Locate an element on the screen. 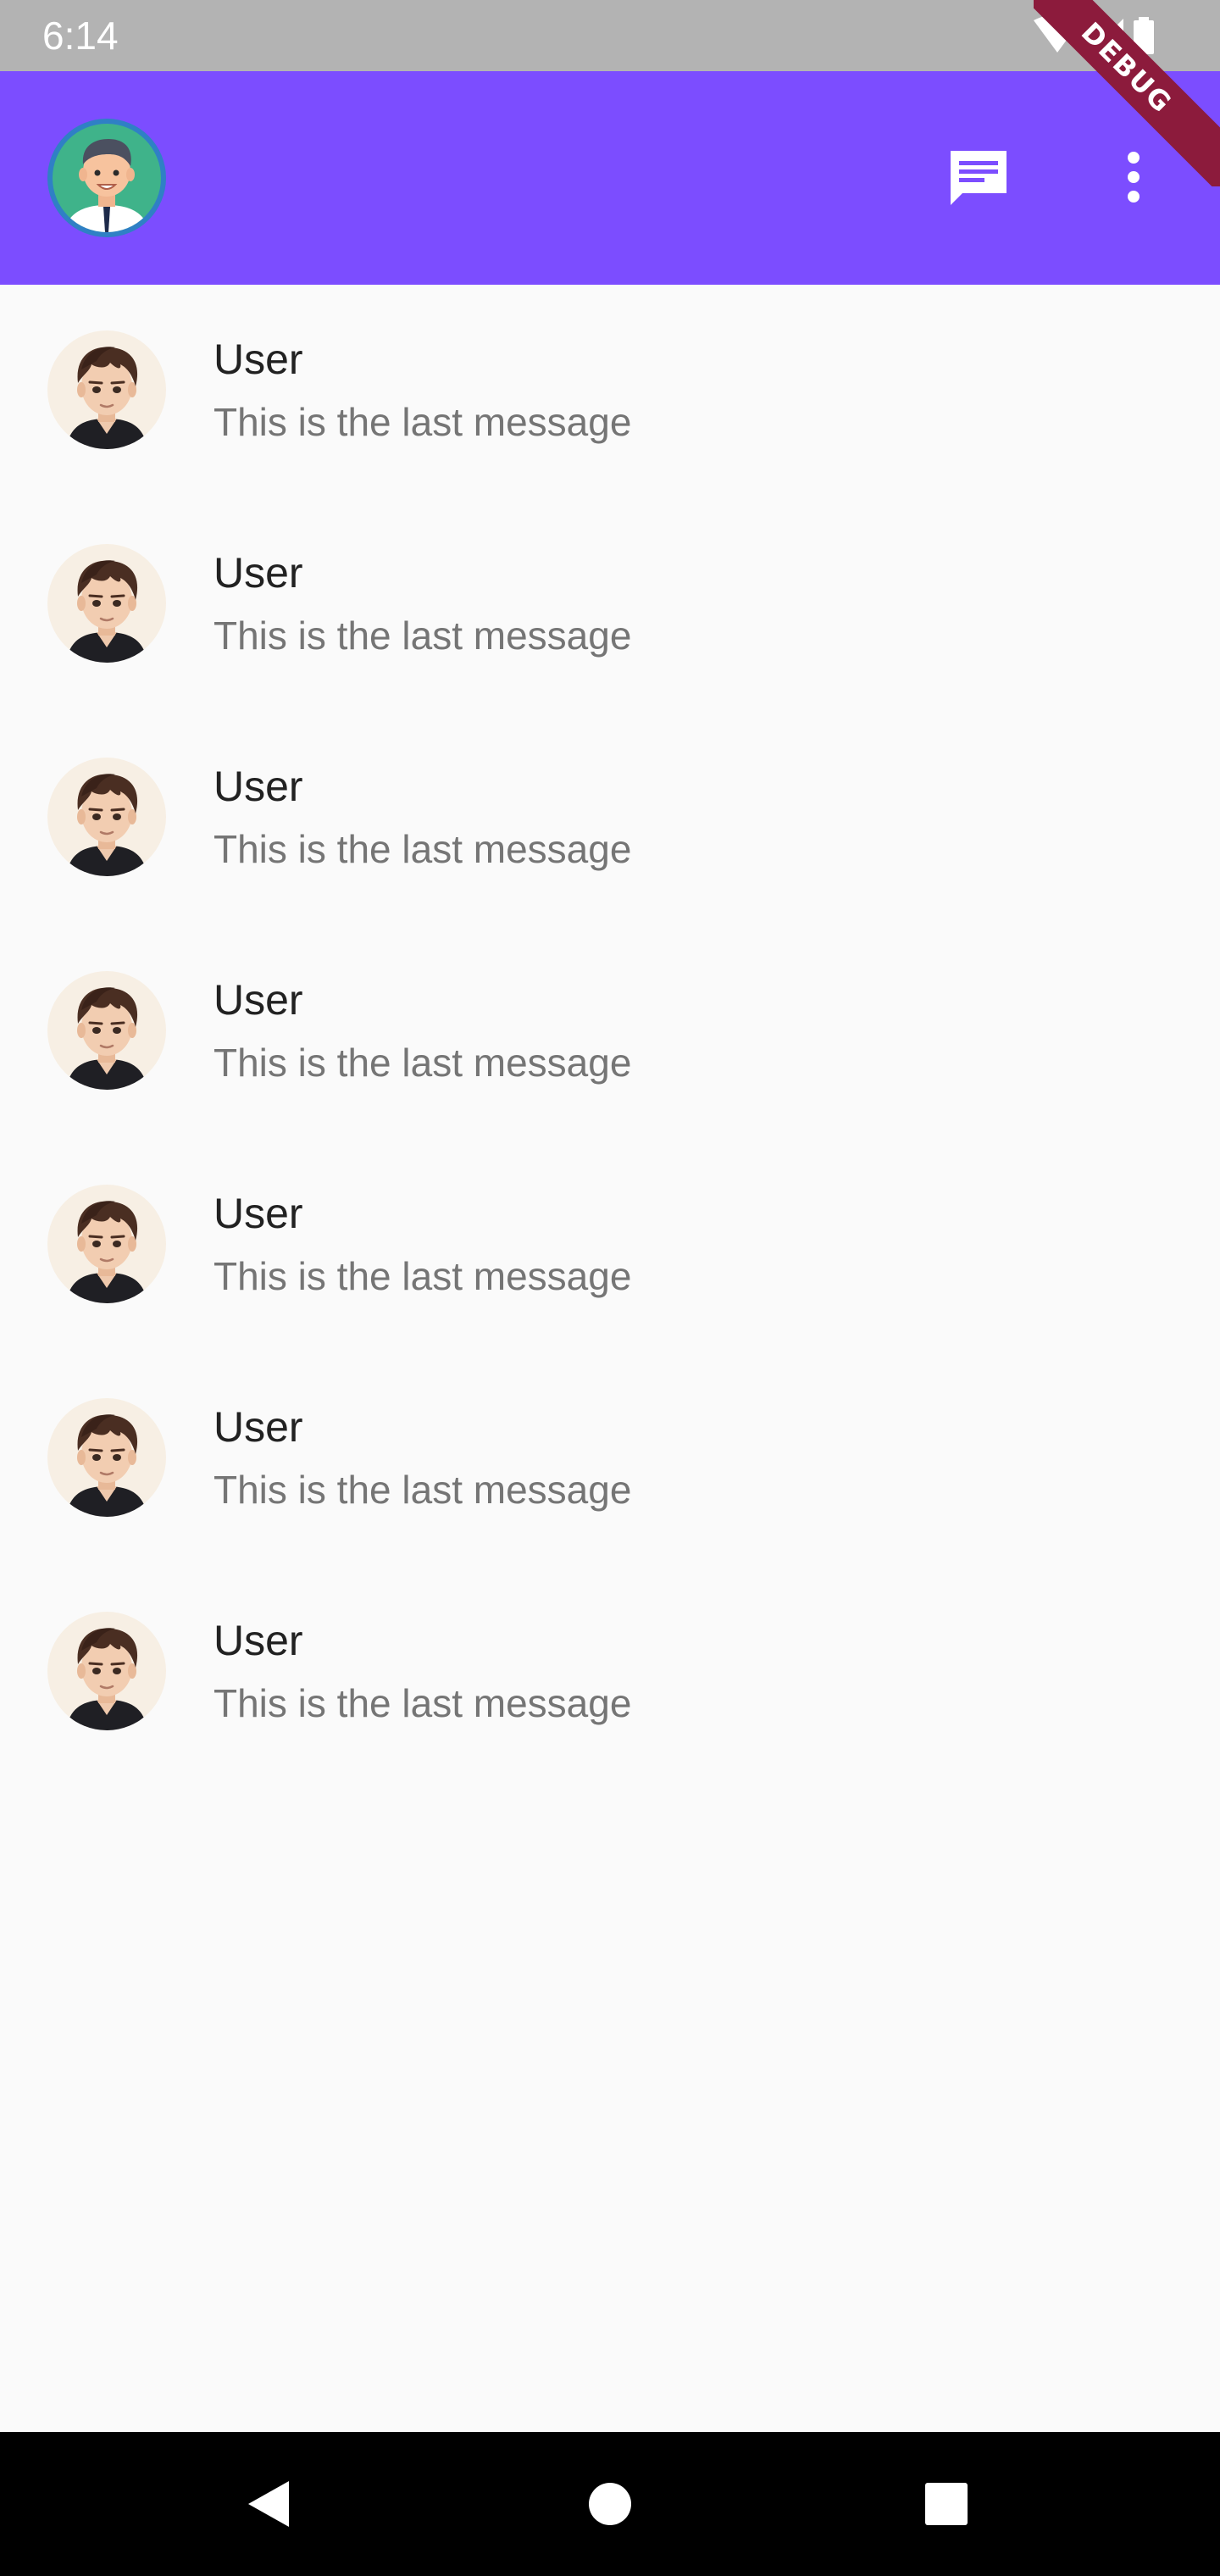 This screenshot has height=2576, width=1220. system-navigation-bar is located at coordinates (610, 2504).